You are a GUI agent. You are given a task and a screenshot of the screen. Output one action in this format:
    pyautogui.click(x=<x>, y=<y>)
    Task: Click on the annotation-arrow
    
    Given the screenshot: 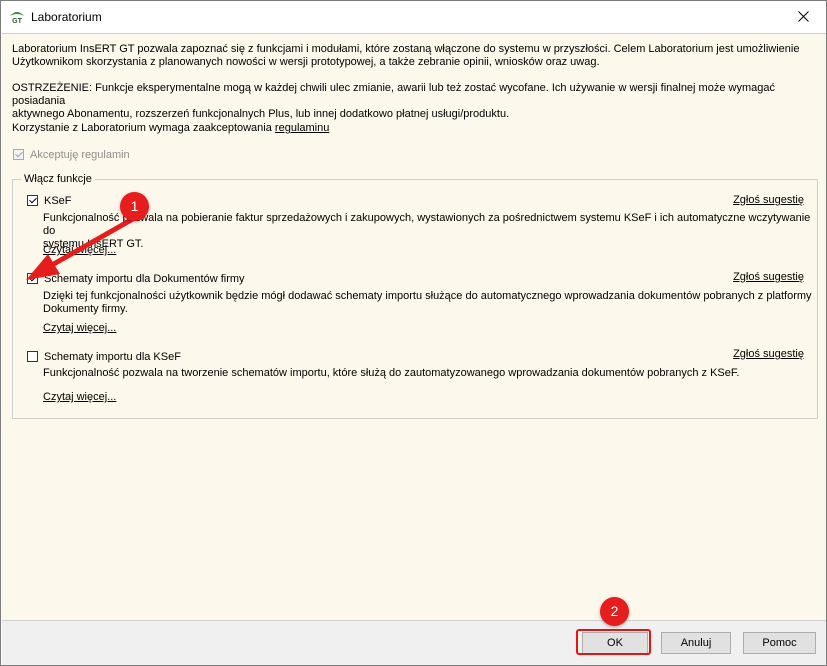 What is the action you would take?
    pyautogui.click(x=83, y=246)
    